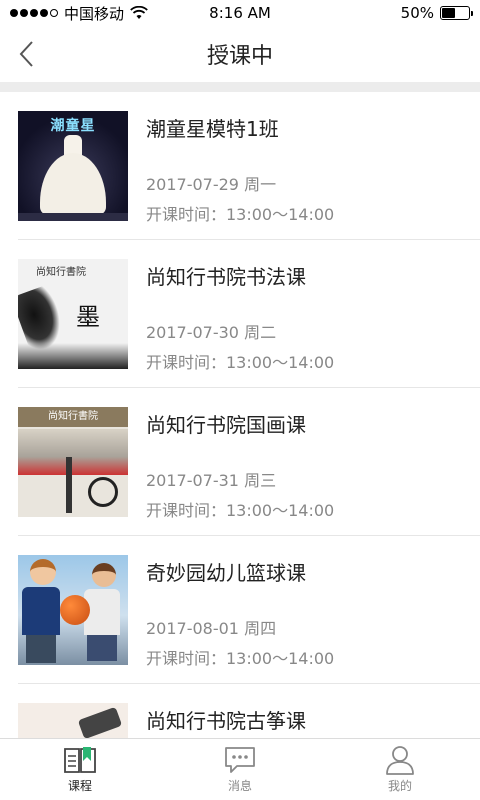 This screenshot has height=800, width=480. Describe the element at coordinates (211, 332) in the screenshot. I see `course-date: 2017-07-30 周二` at that location.